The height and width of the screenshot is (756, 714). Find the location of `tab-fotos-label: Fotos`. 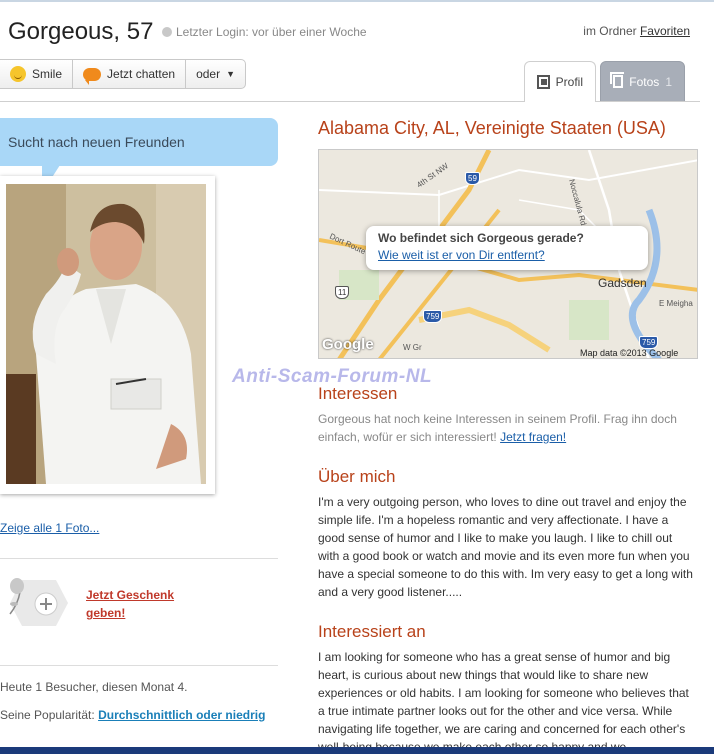

tab-fotos-label: Fotos is located at coordinates (644, 81).